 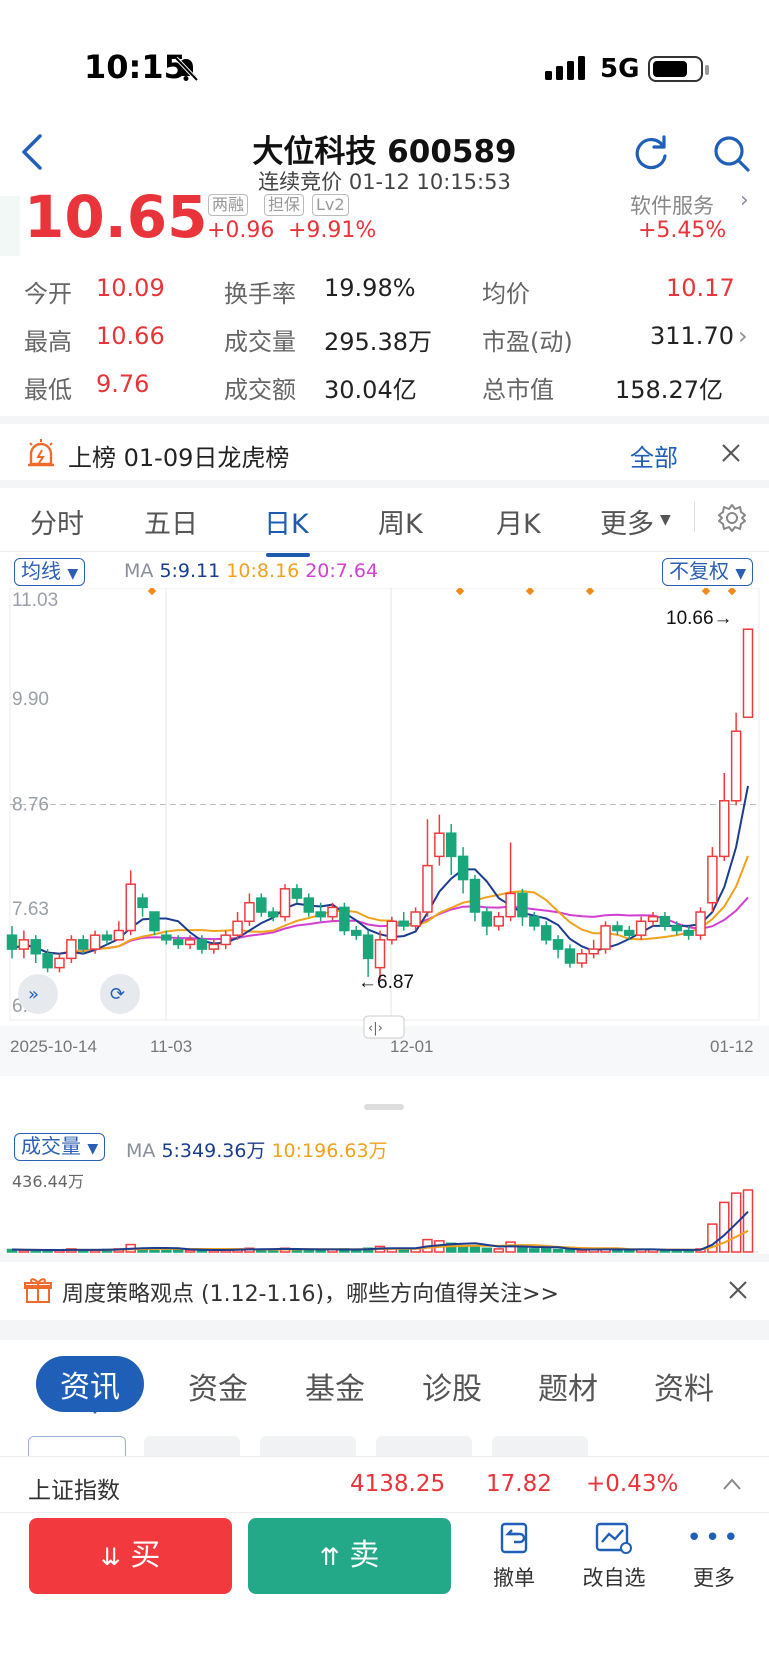 I want to click on buy-label: 买, so click(x=145, y=1555).